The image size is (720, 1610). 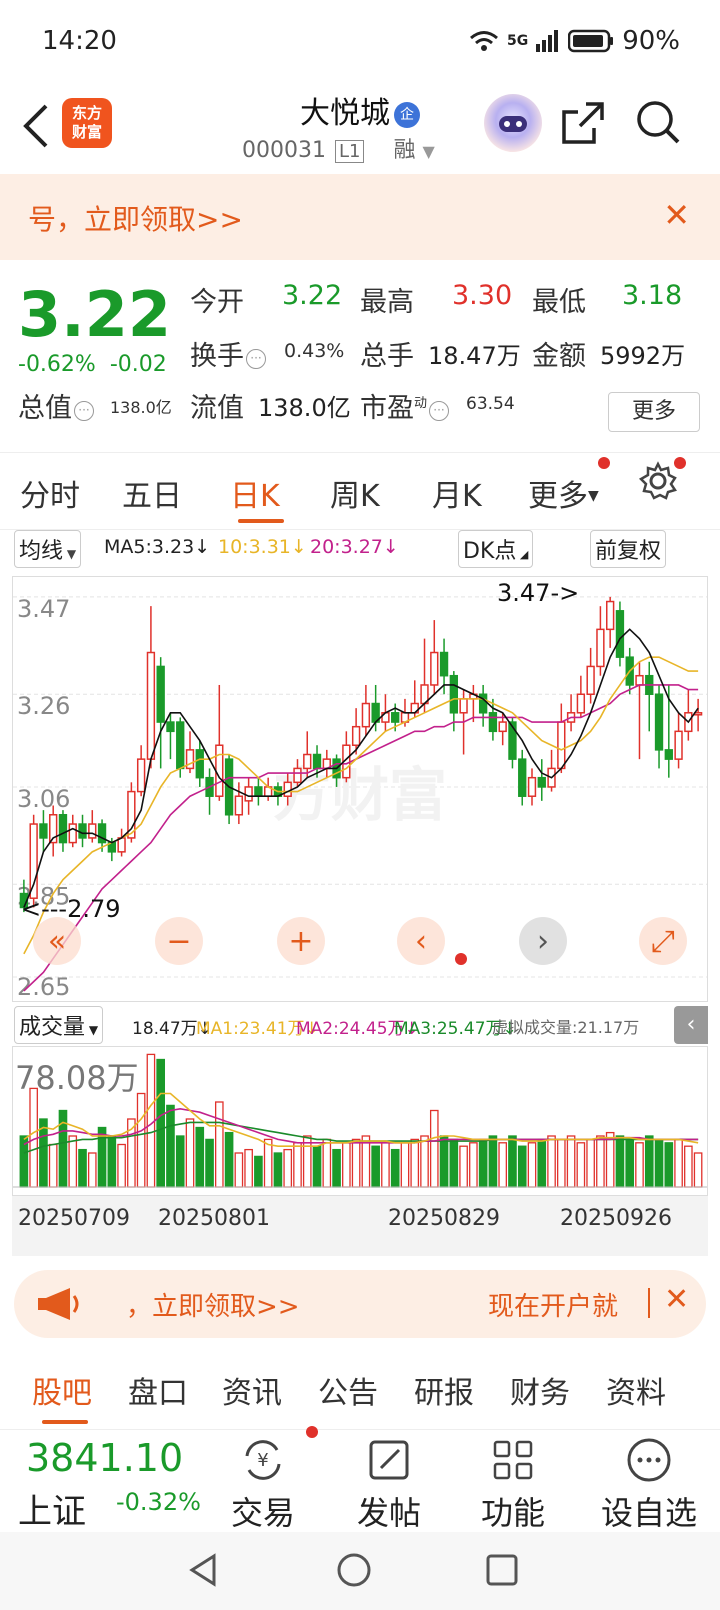 I want to click on float-value: 138.0亿, so click(x=304, y=408).